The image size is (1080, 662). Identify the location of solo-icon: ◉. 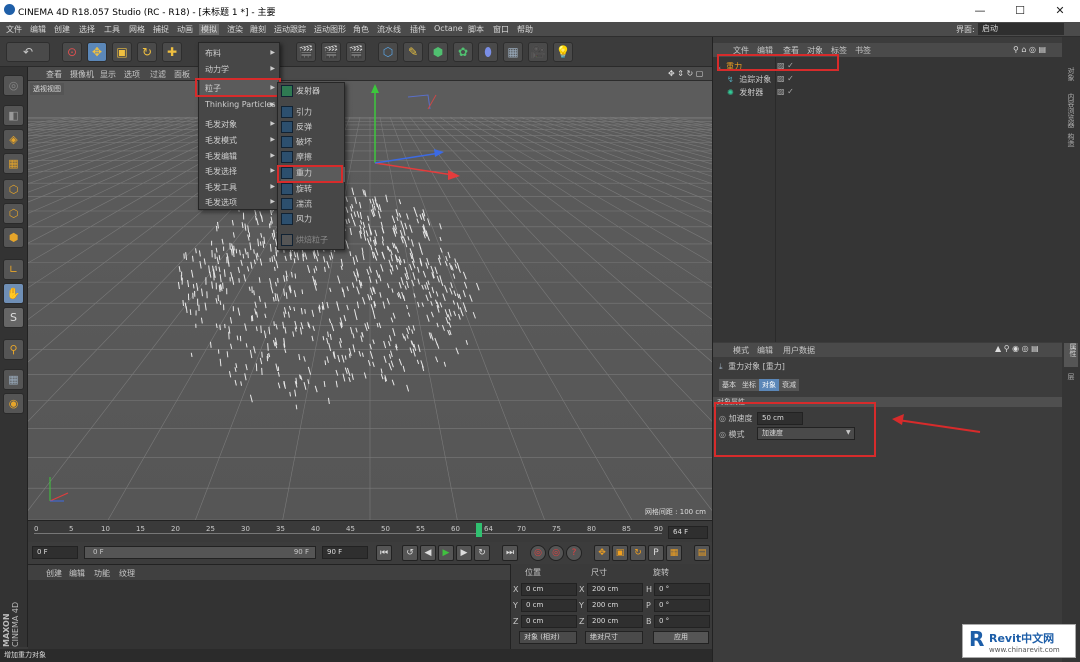
(13, 403).